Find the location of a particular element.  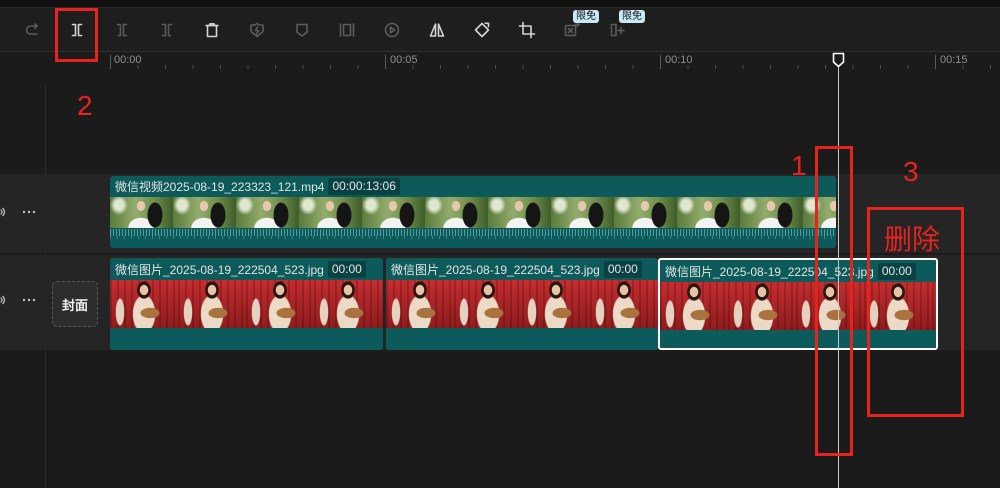

annotation-step-3: 3 is located at coordinates (911, 171).